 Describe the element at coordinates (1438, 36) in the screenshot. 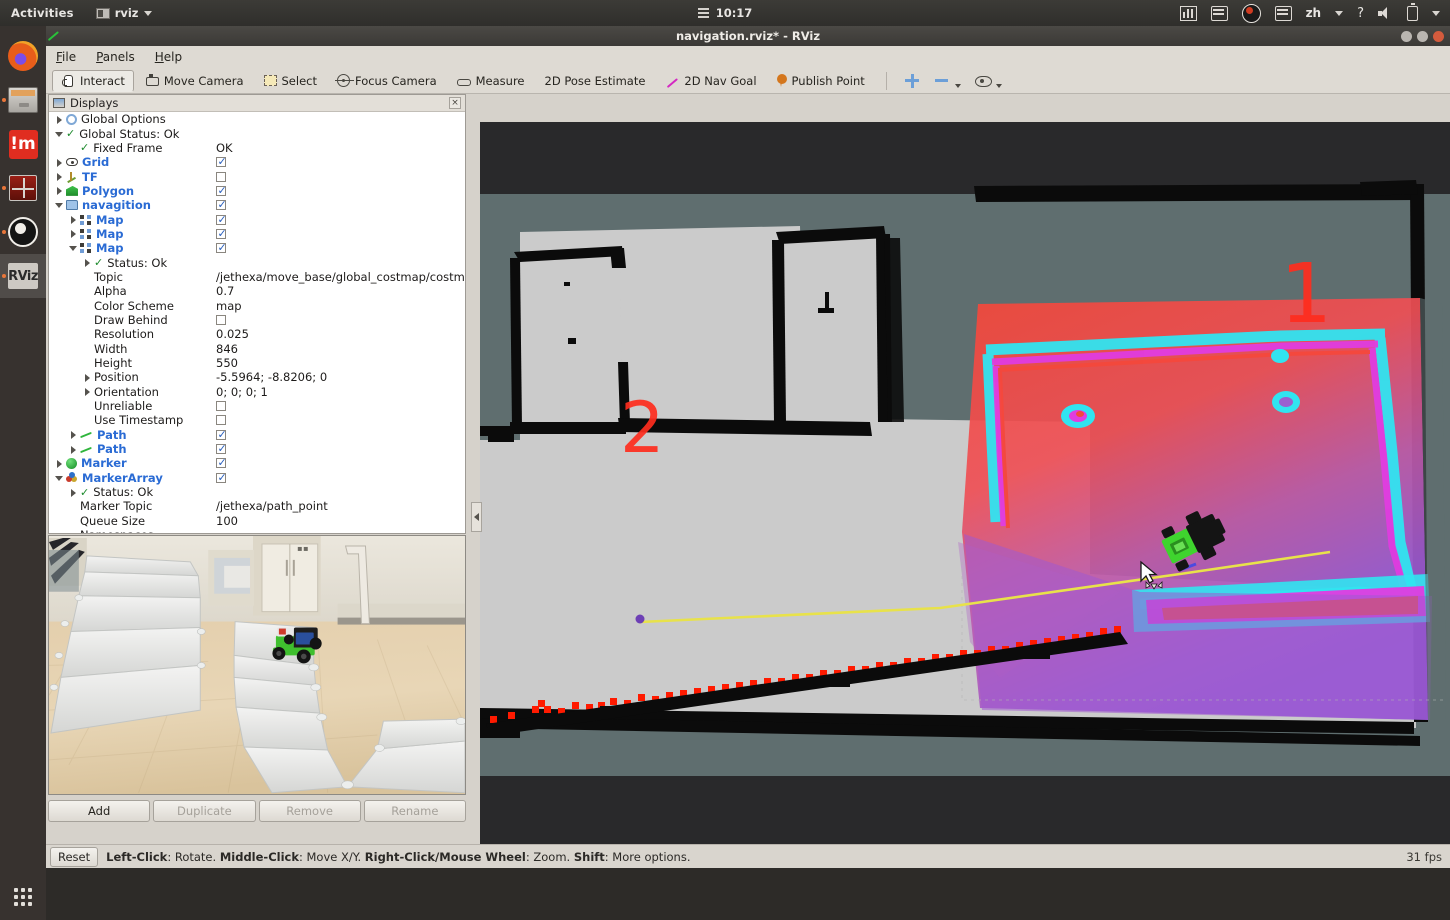

I see `close-button` at that location.